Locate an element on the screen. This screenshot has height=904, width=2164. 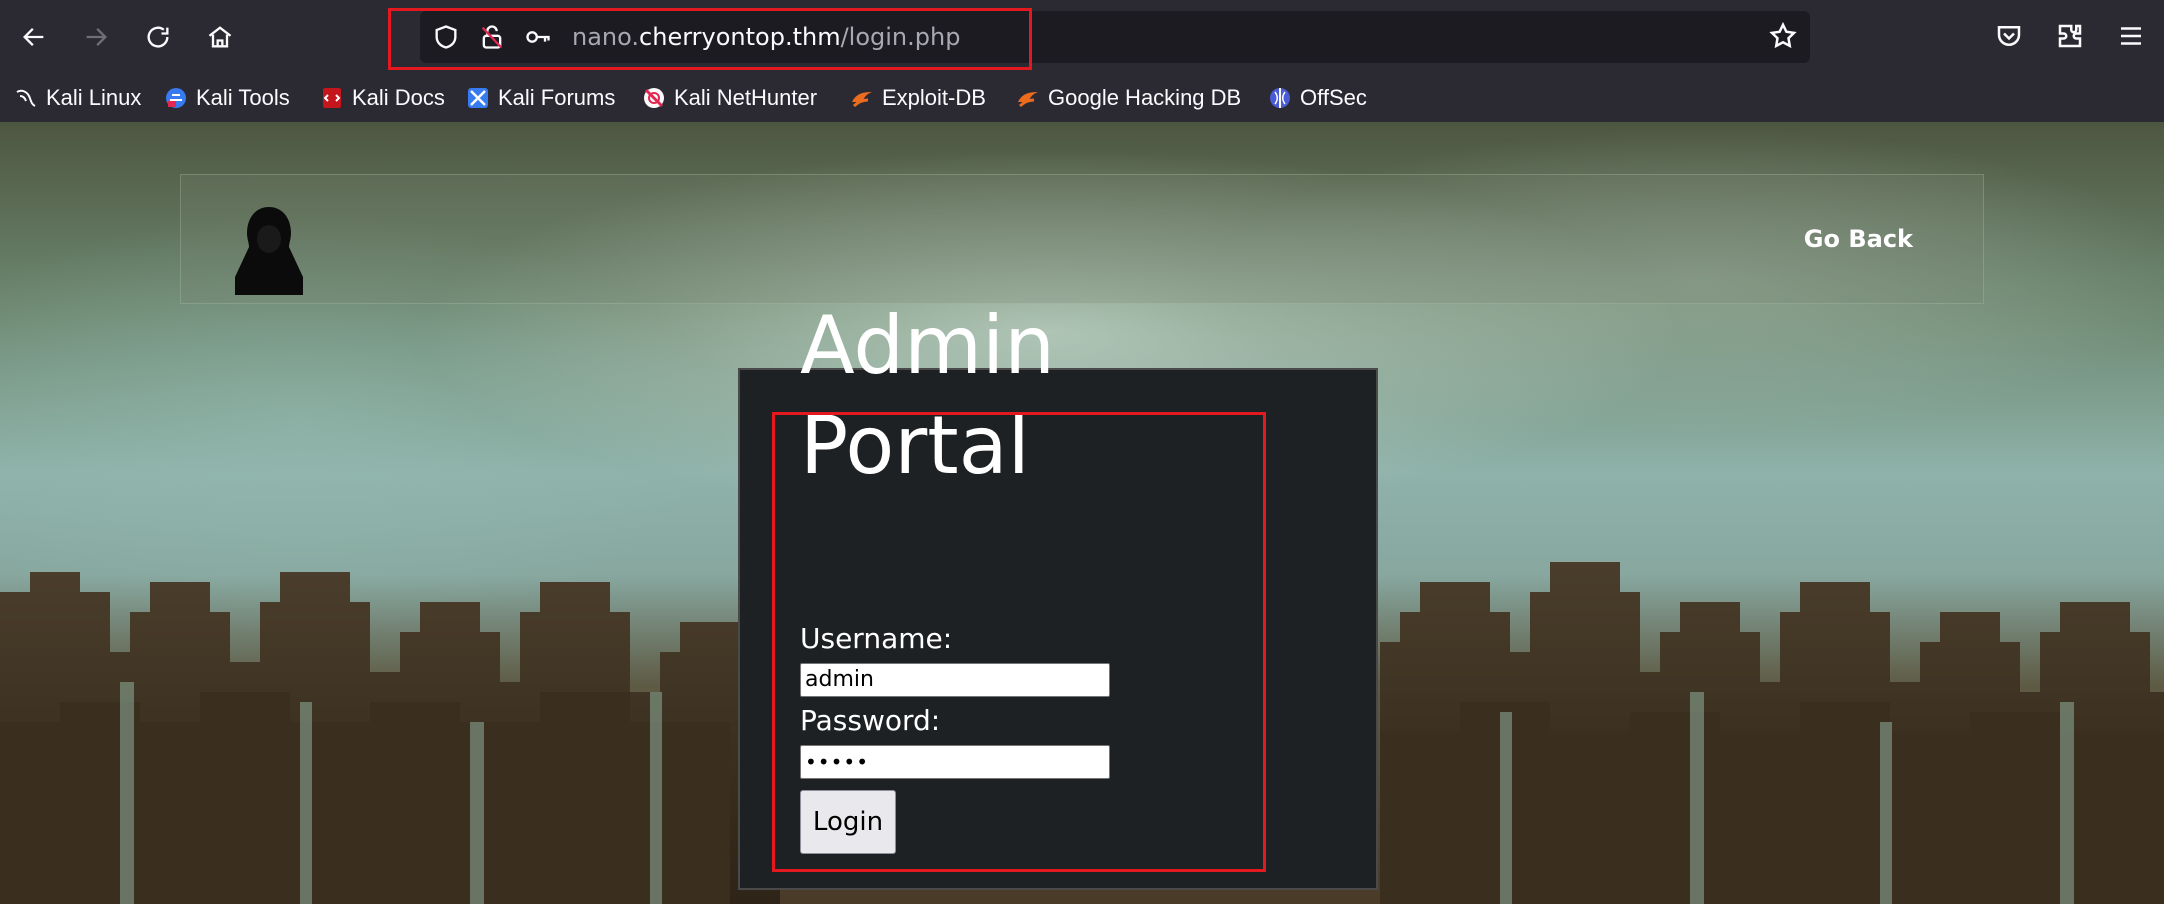
bookmark-kali-docs: Kali Docs is located at coordinates (382, 98).